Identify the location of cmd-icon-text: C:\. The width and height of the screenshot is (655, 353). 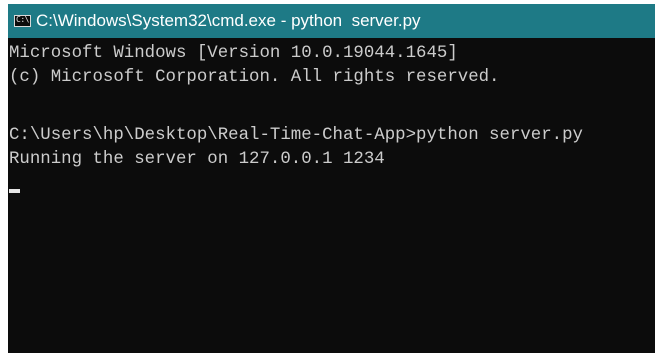
(22, 19).